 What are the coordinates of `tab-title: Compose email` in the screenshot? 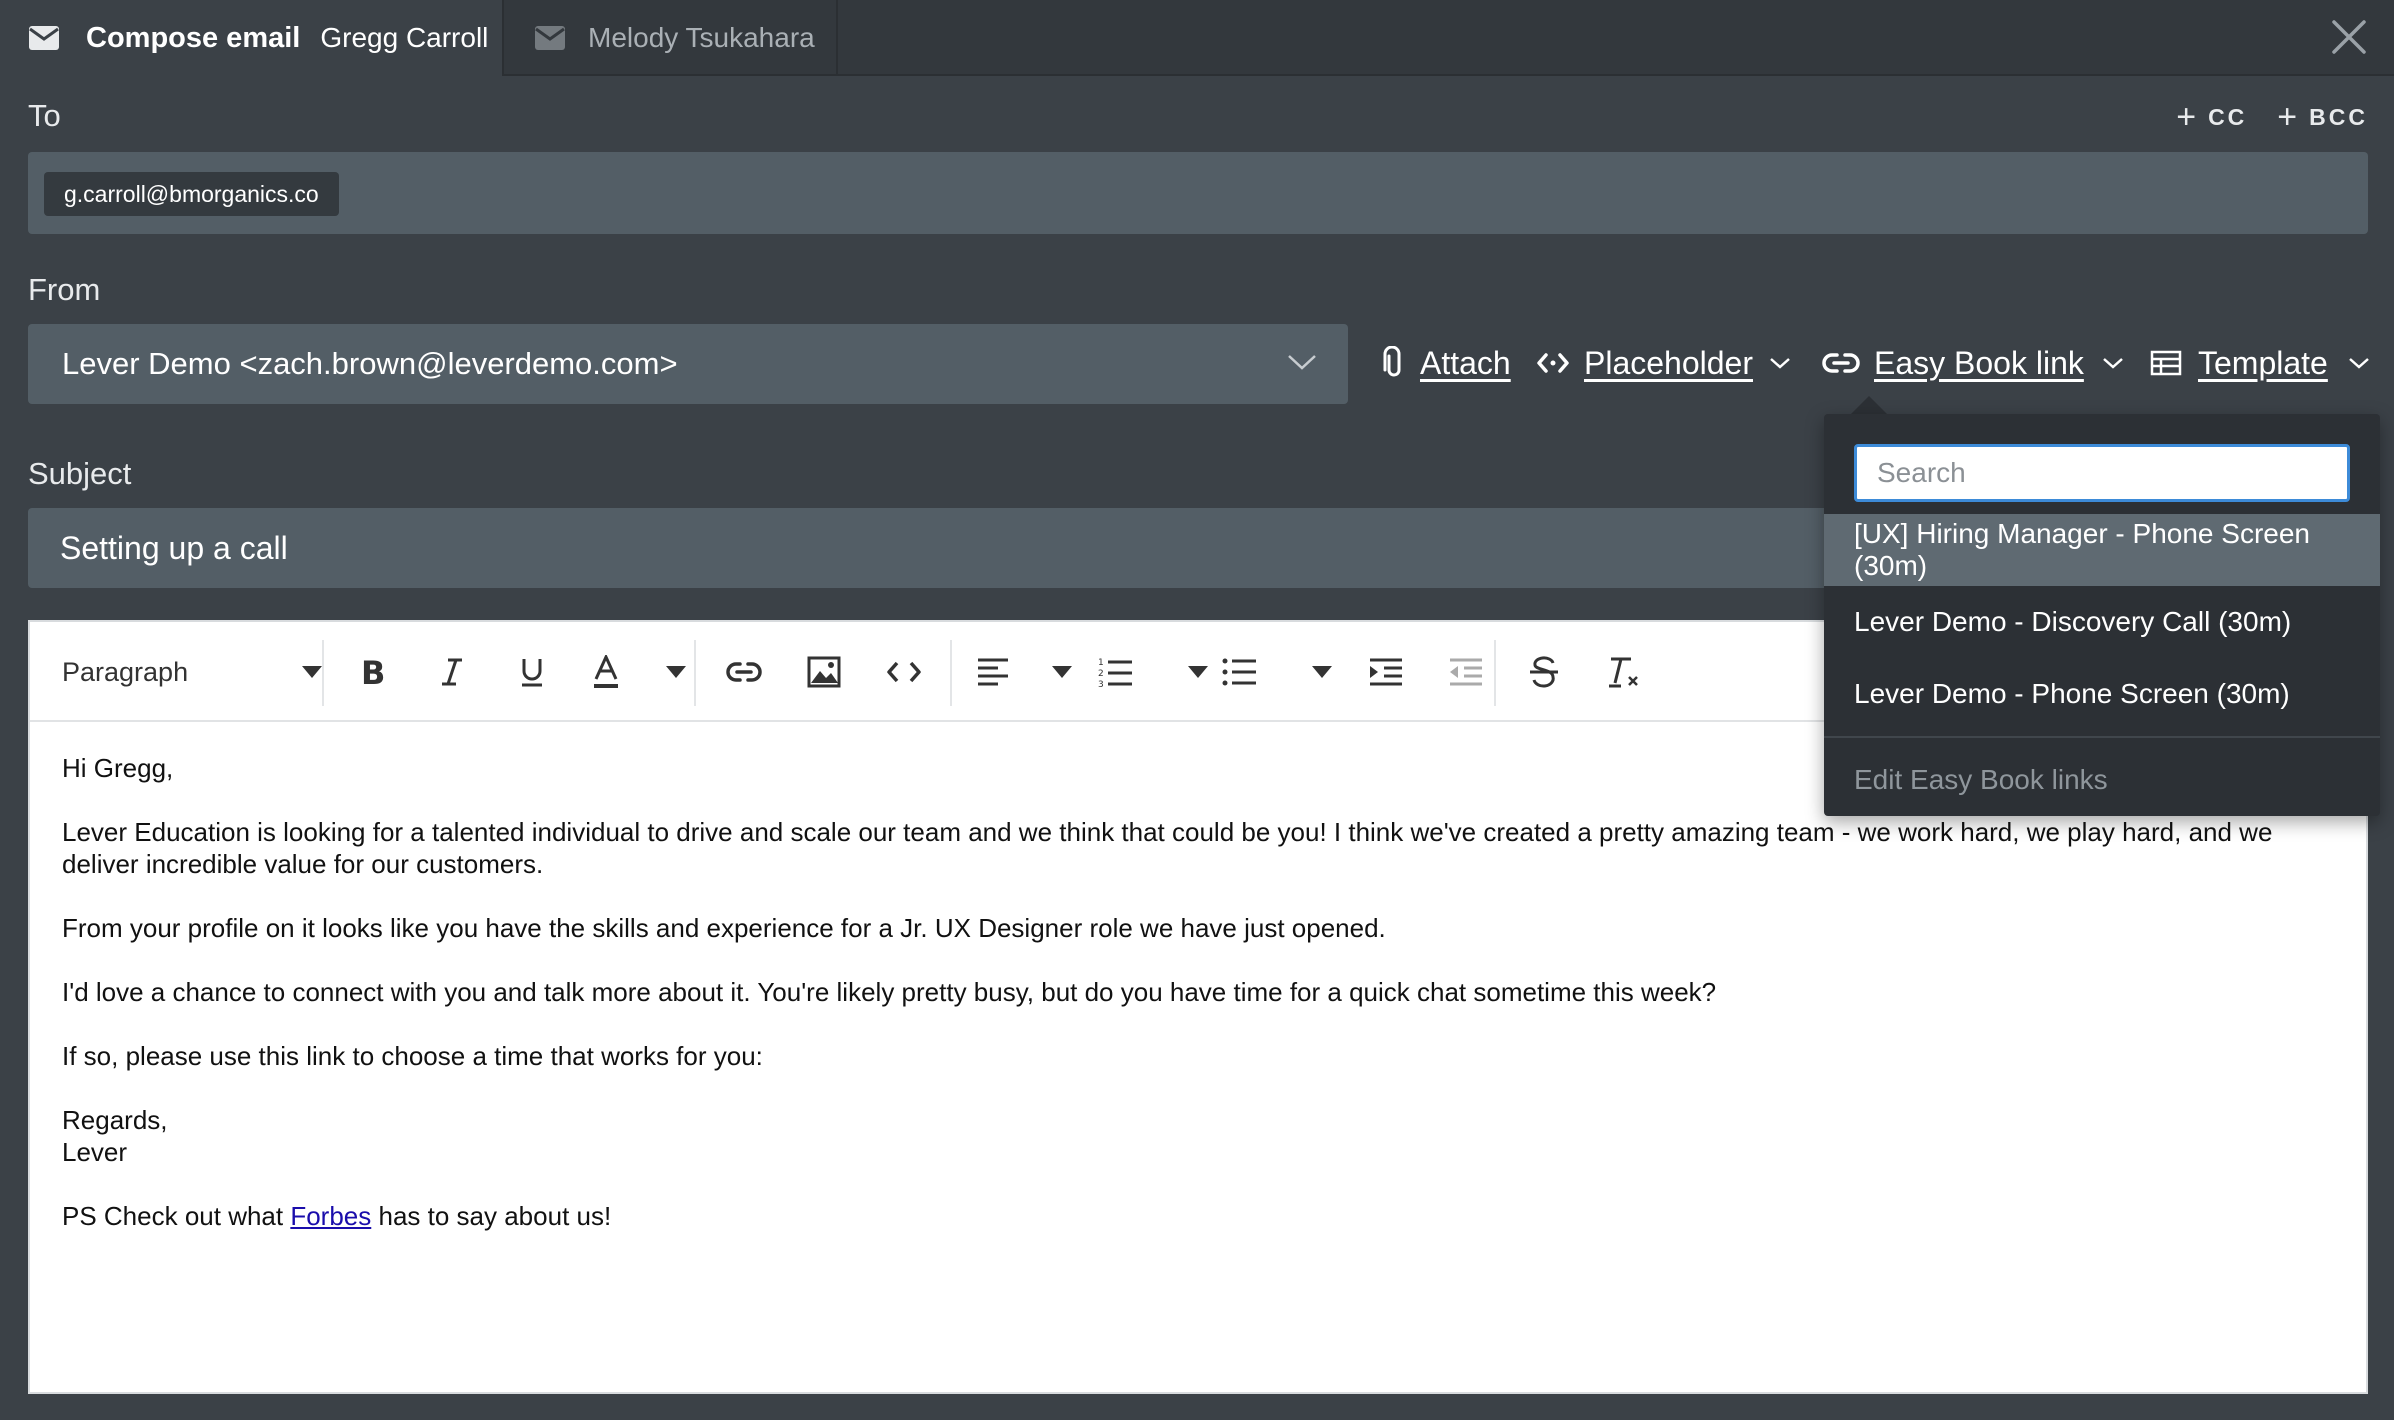 It's located at (193, 37).